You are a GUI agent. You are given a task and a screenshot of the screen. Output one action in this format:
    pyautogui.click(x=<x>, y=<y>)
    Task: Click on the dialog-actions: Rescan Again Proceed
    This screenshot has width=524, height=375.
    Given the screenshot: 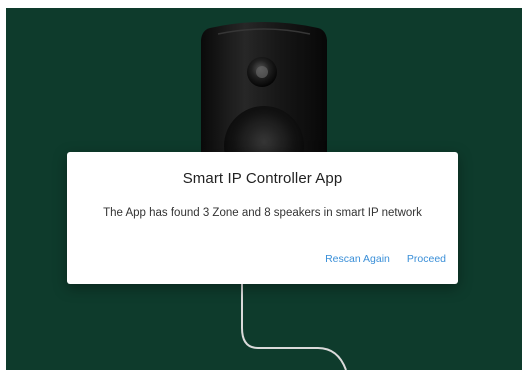 What is the action you would take?
    pyautogui.click(x=385, y=259)
    